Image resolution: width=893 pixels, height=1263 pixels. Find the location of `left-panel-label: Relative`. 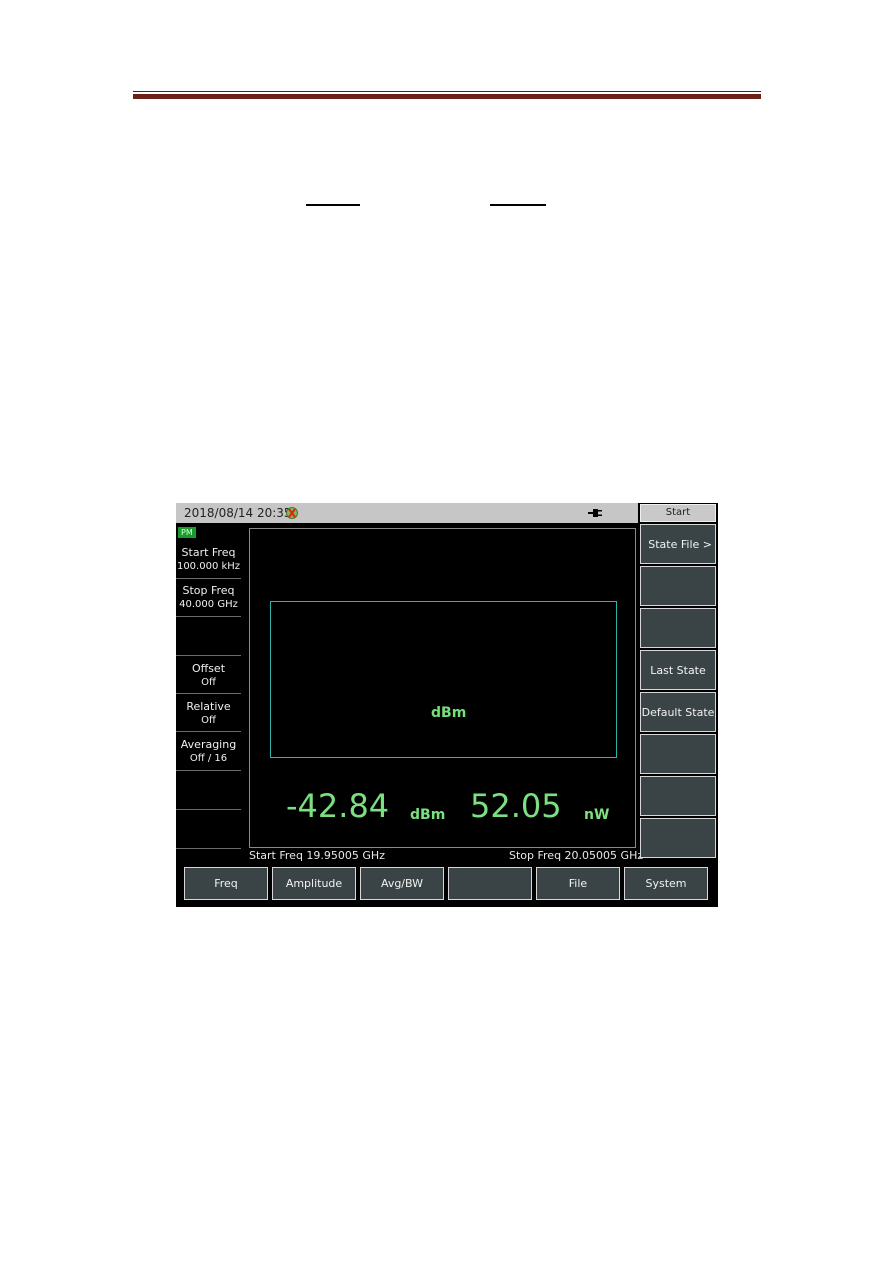

left-panel-label: Relative is located at coordinates (208, 706).